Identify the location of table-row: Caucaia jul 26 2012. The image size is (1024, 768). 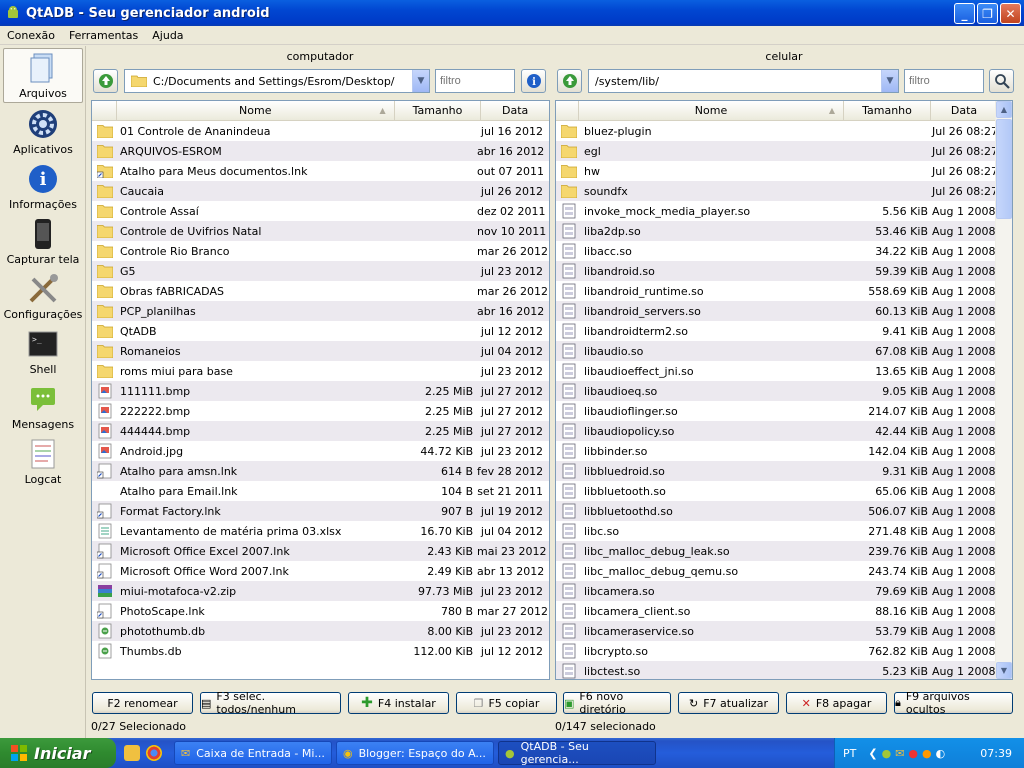
(320, 191).